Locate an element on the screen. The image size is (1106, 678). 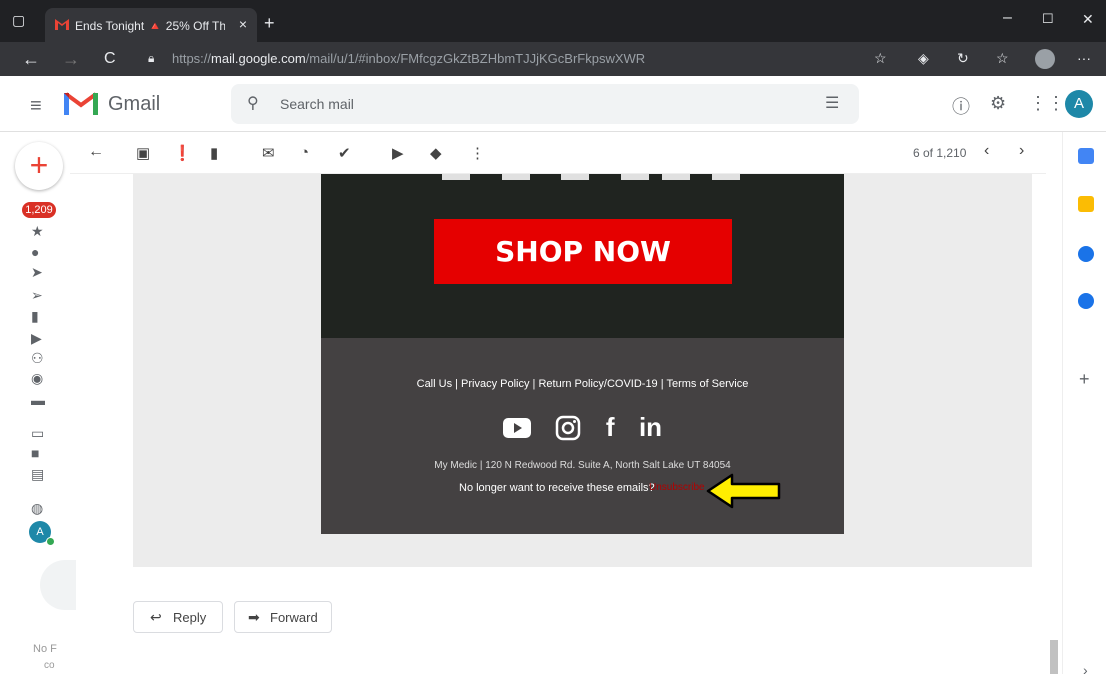
favorites-icon: ☆ is located at coordinates (1002, 58).